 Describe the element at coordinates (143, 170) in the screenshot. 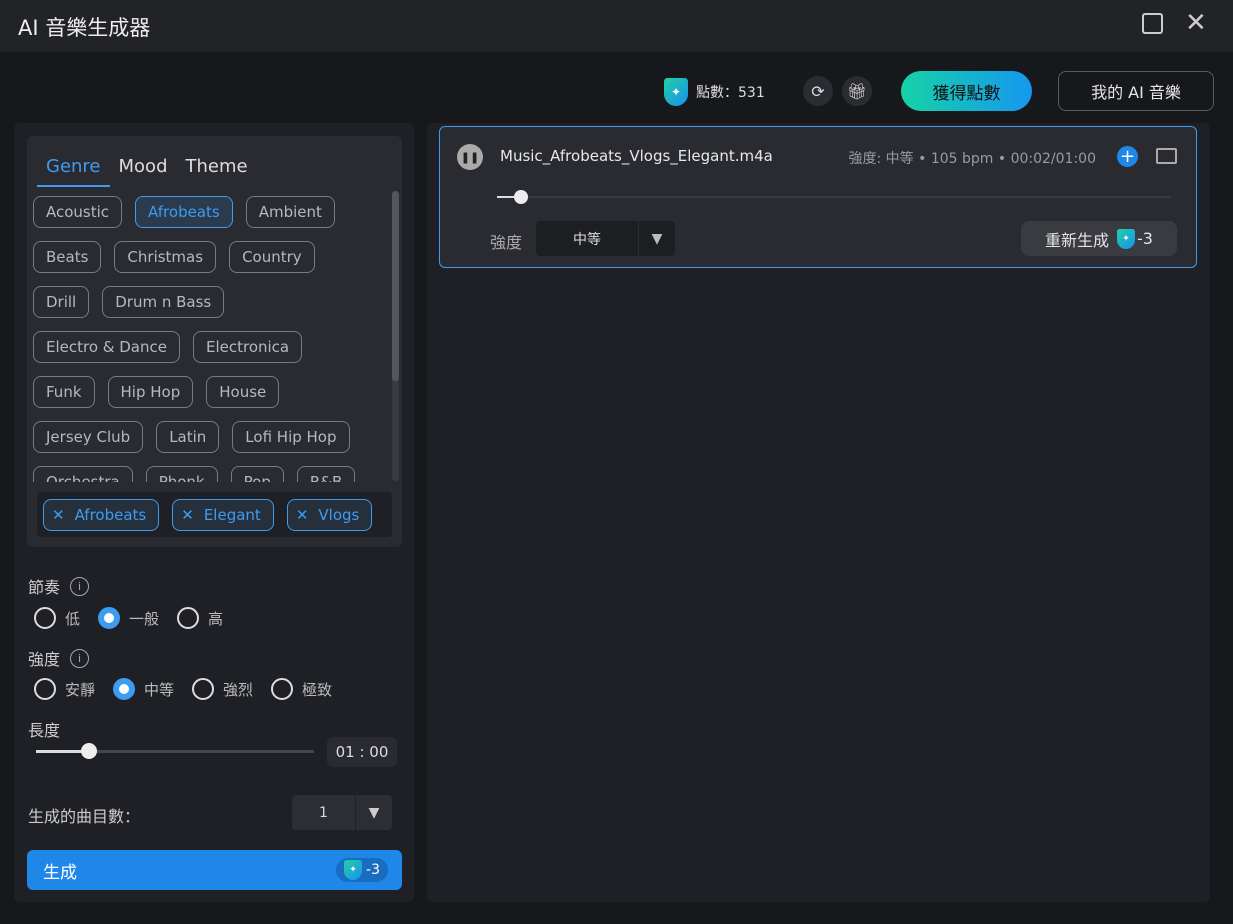

I see `tab-mood: Mood` at that location.